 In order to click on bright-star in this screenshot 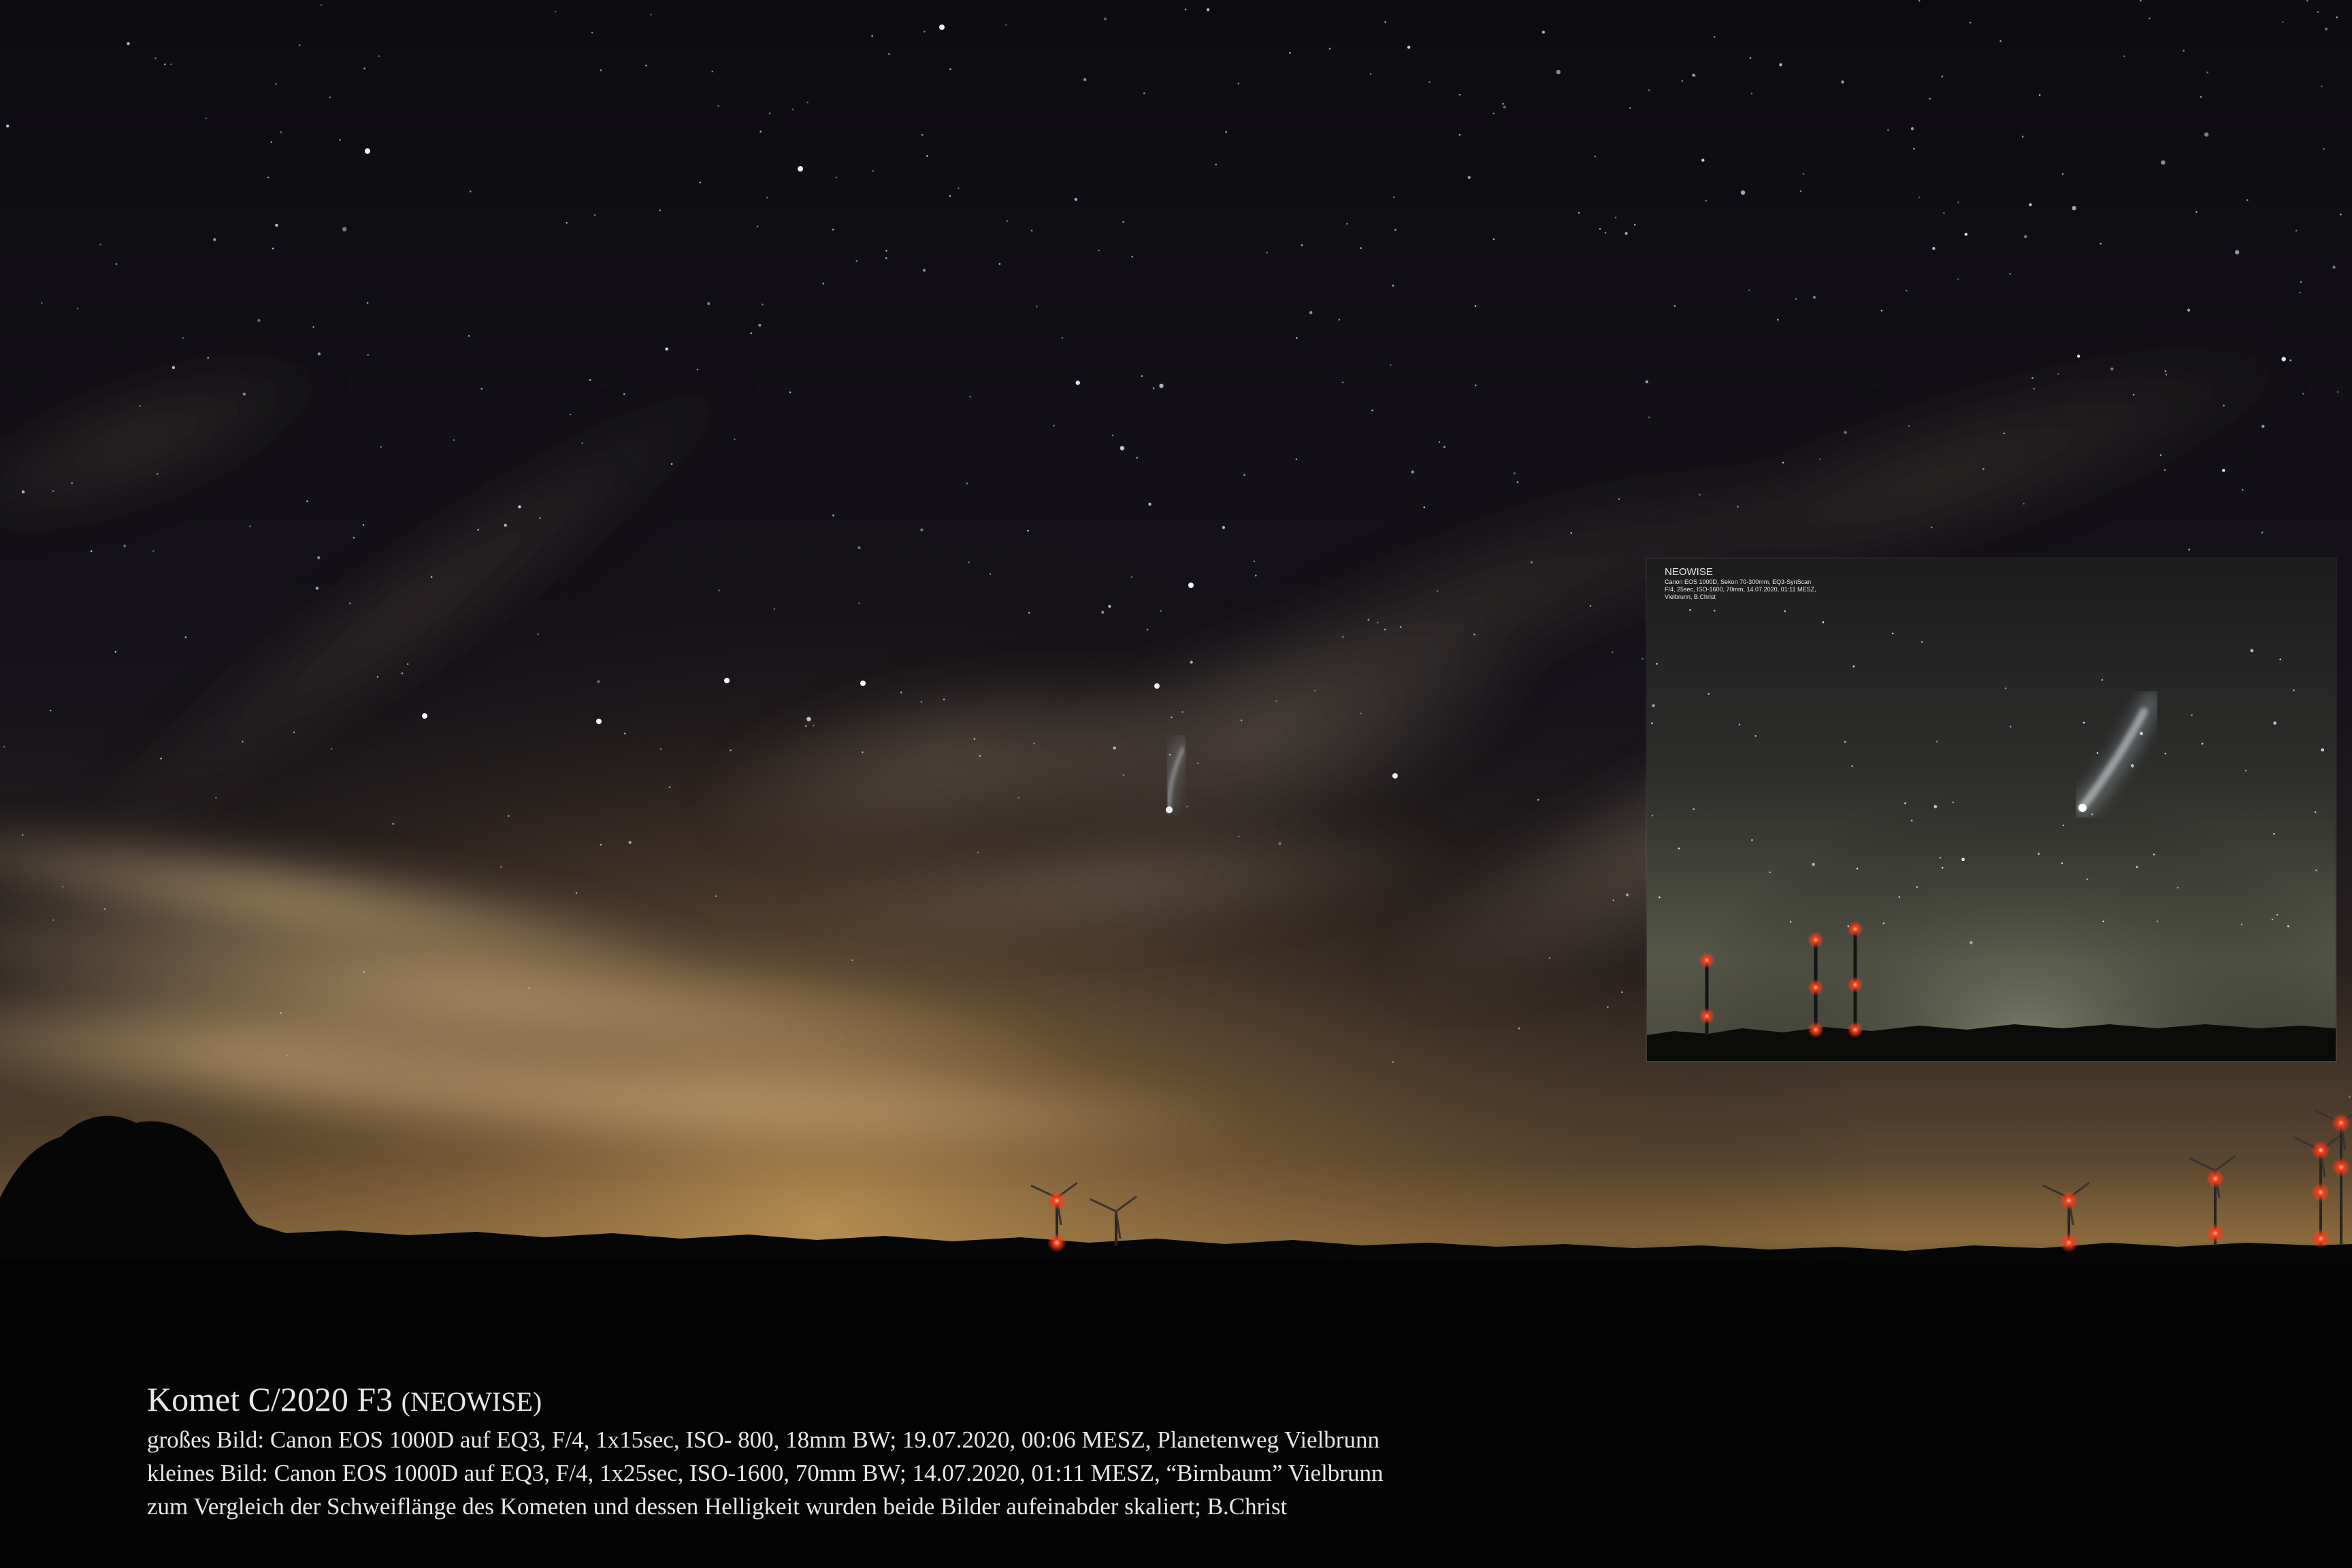, I will do `click(425, 716)`.